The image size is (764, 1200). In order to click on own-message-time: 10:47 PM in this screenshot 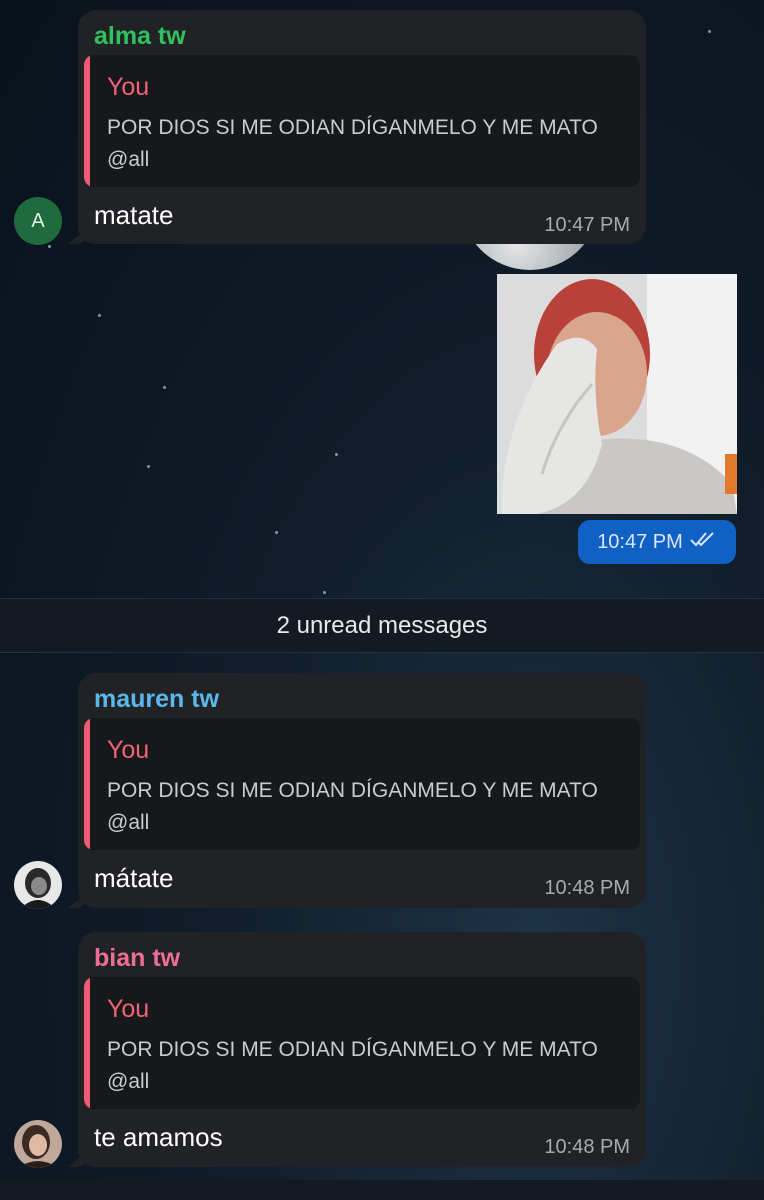, I will do `click(657, 542)`.